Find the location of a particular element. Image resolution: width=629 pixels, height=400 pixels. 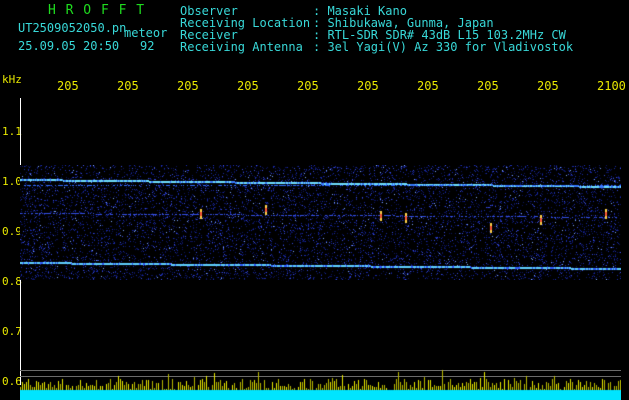

observation-datetime: 25.09.05 20:50 is located at coordinates (69, 46).